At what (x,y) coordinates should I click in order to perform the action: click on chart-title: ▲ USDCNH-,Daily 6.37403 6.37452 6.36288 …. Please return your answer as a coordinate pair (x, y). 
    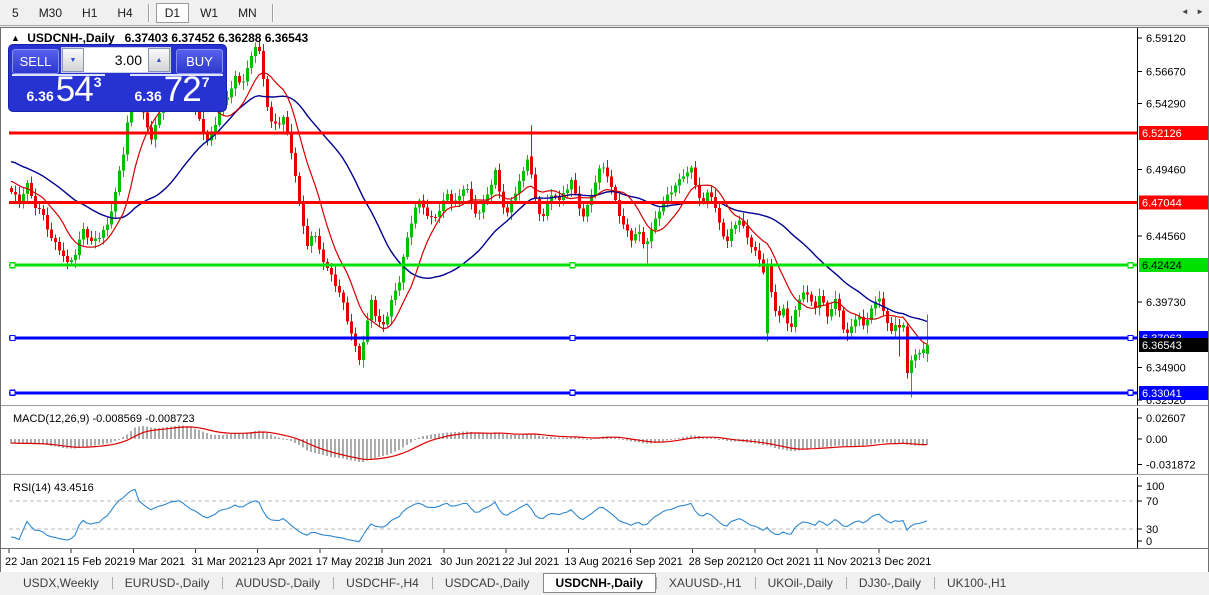
    Looking at the image, I should click on (159, 38).